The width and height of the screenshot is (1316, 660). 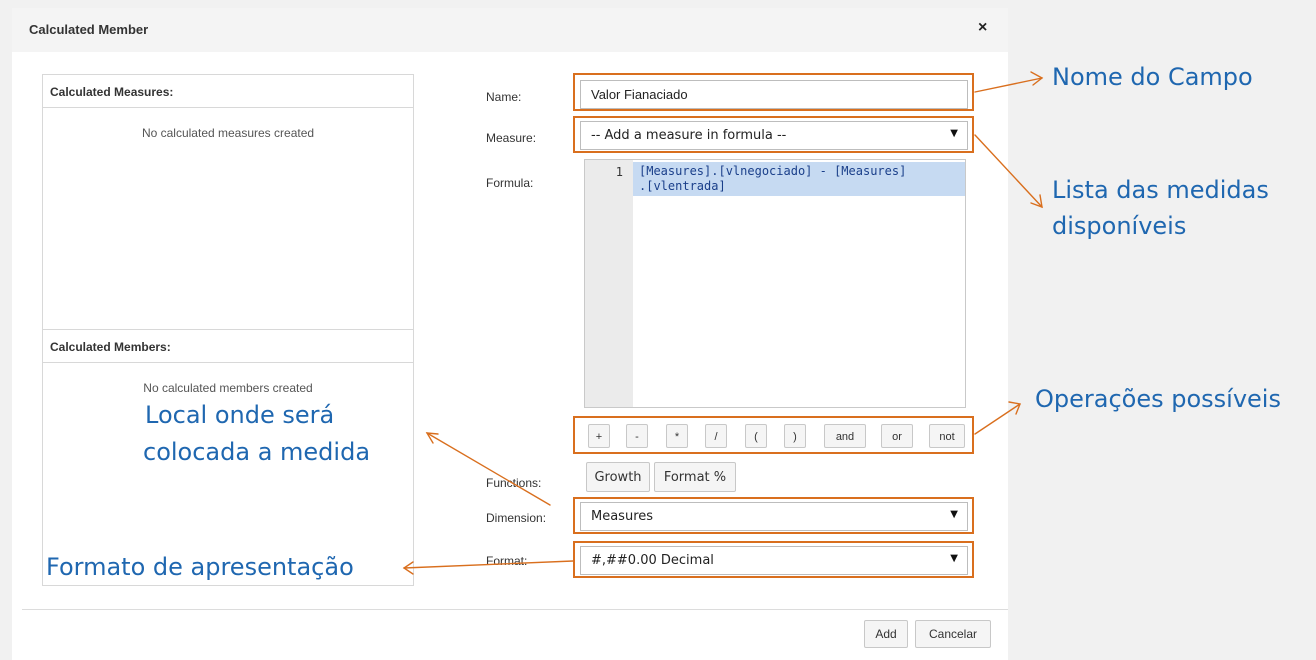 What do you see at coordinates (1008, 85) in the screenshot?
I see `arrow-nome-do-campo` at bounding box center [1008, 85].